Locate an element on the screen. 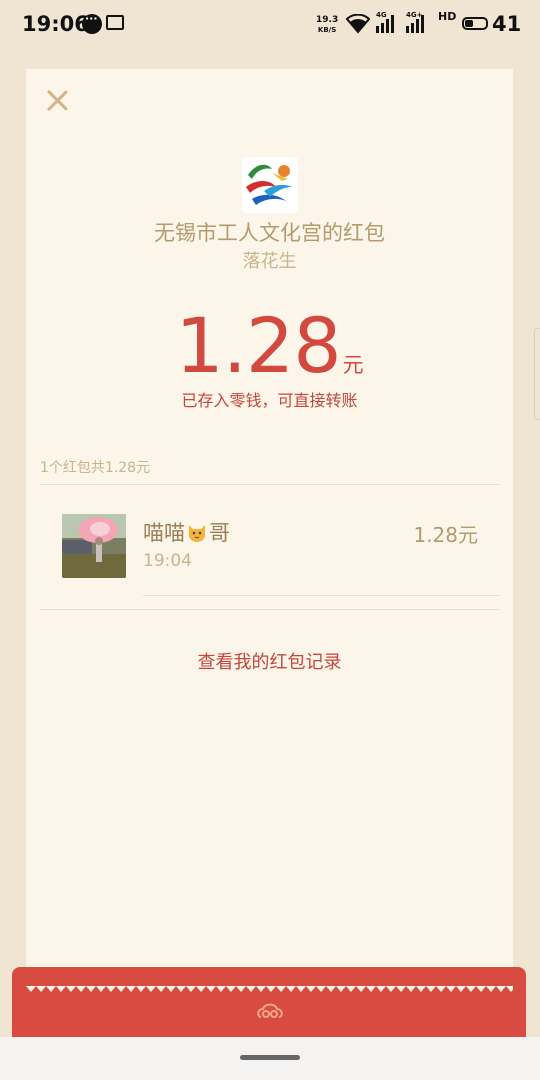 This screenshot has height=1080, width=540. signal1-label: 4G is located at coordinates (381, 15).